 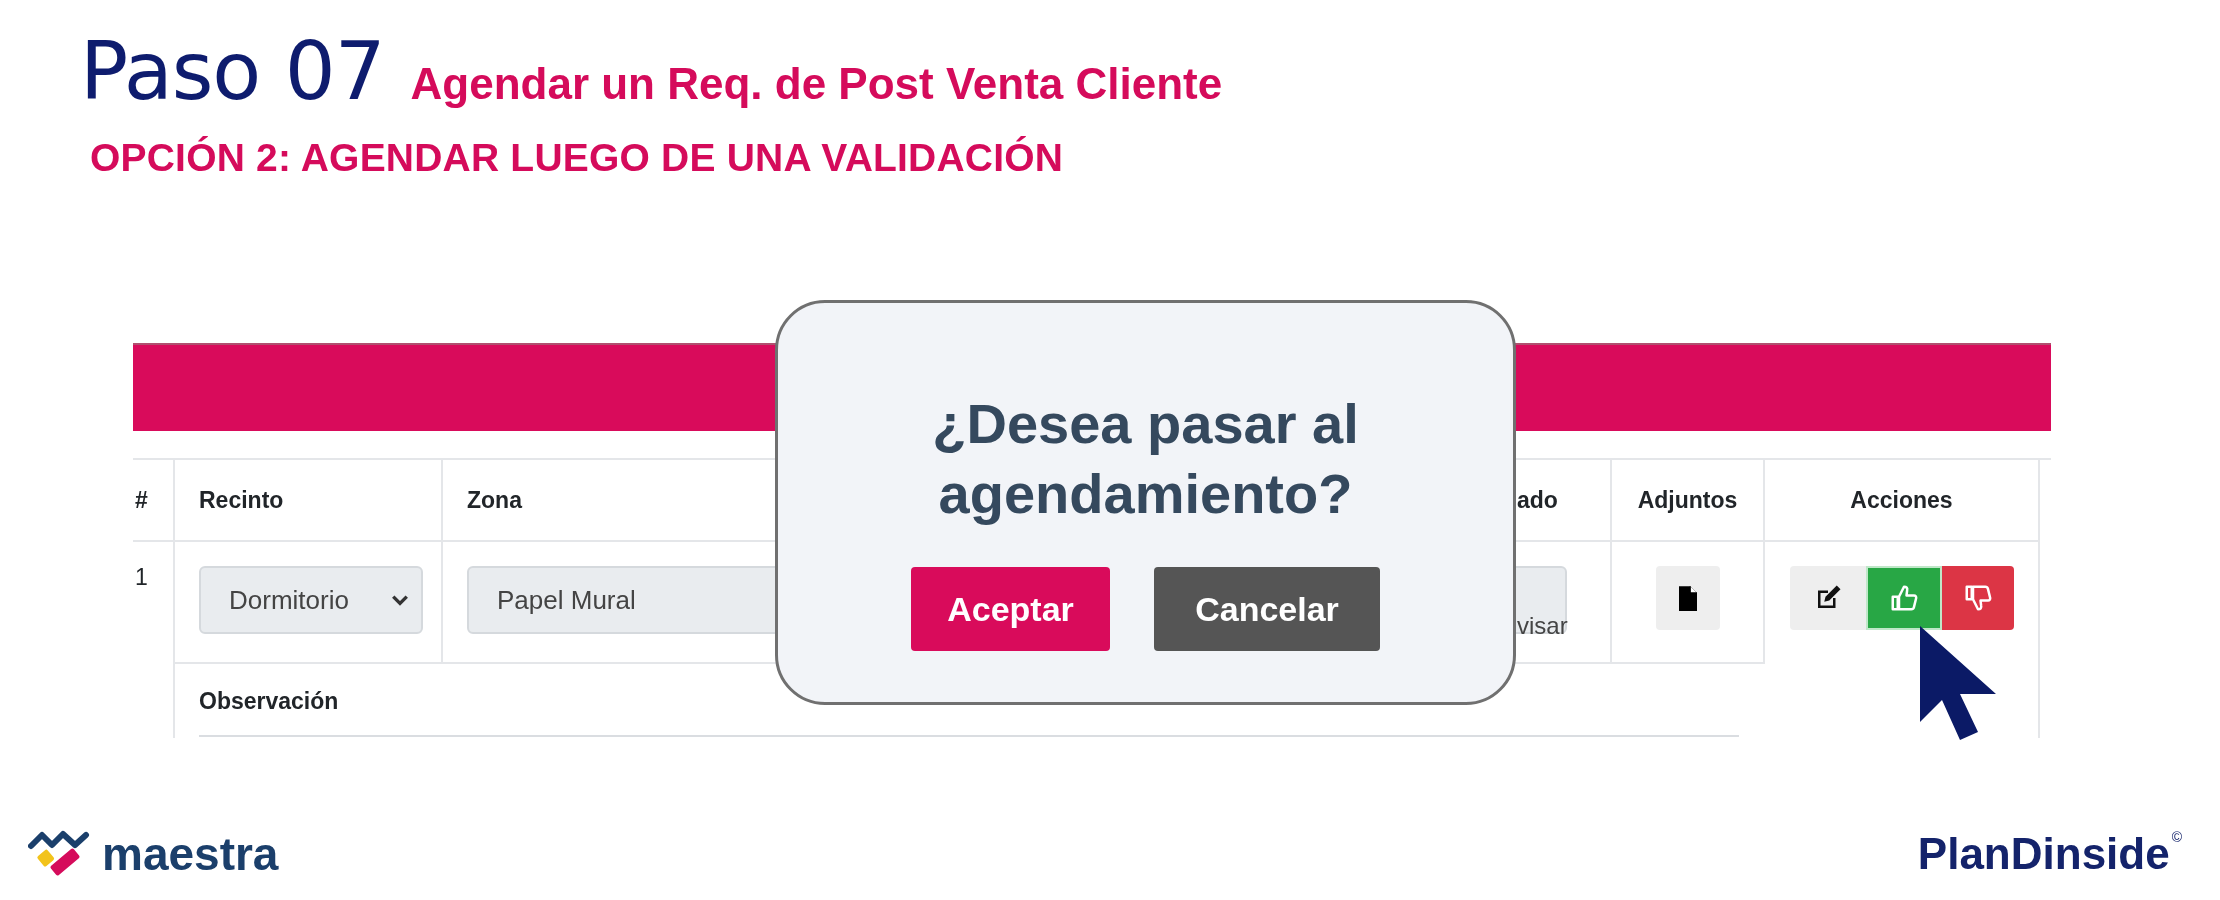 I want to click on column-header: #, so click(x=154, y=501).